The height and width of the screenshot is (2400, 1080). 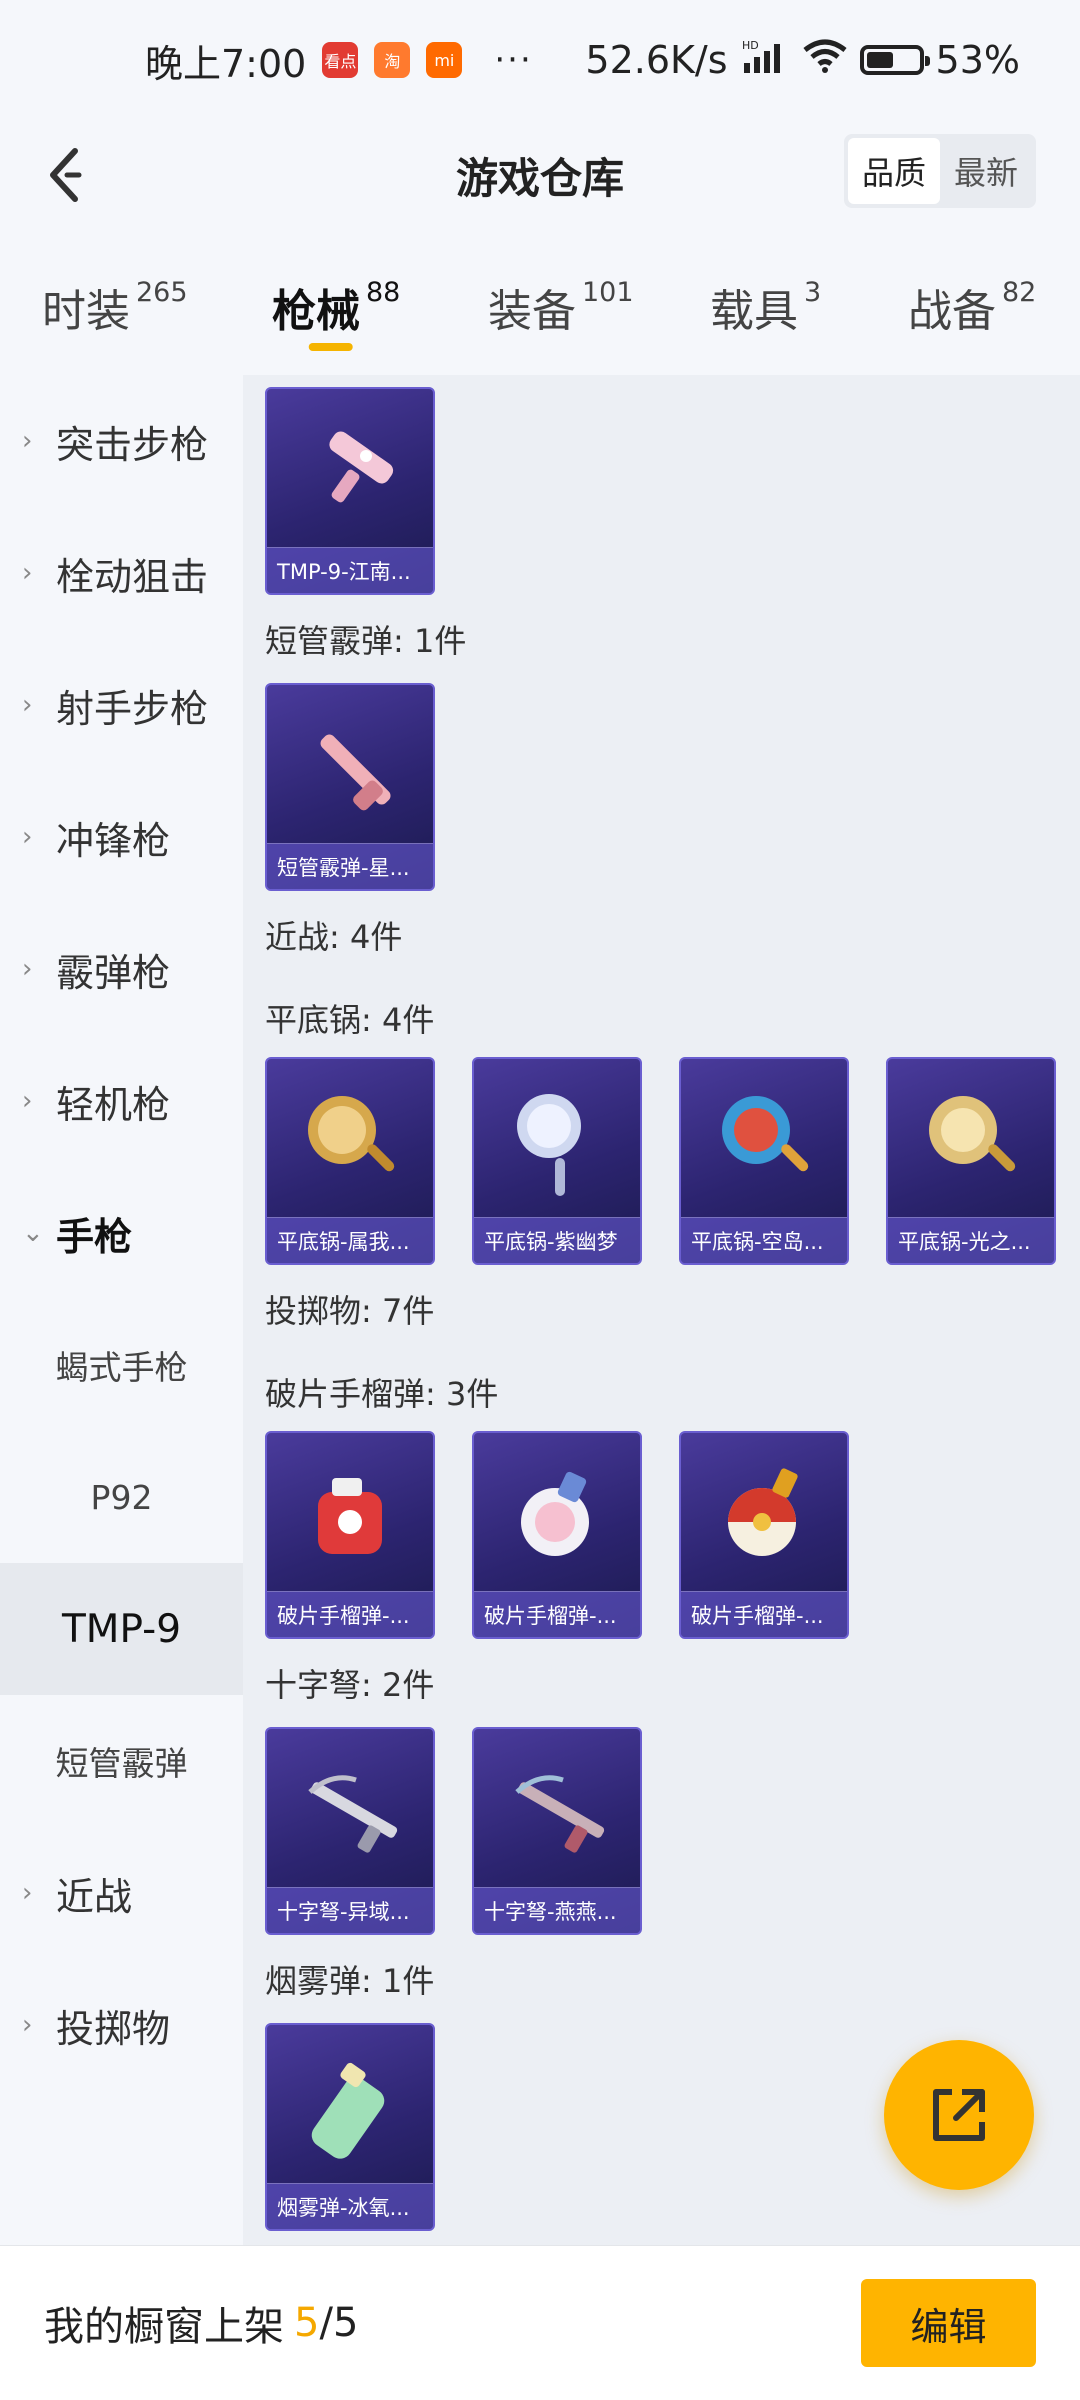 I want to click on sidebar-item-pistol: ⌄ 手枪, so click(x=121, y=1233).